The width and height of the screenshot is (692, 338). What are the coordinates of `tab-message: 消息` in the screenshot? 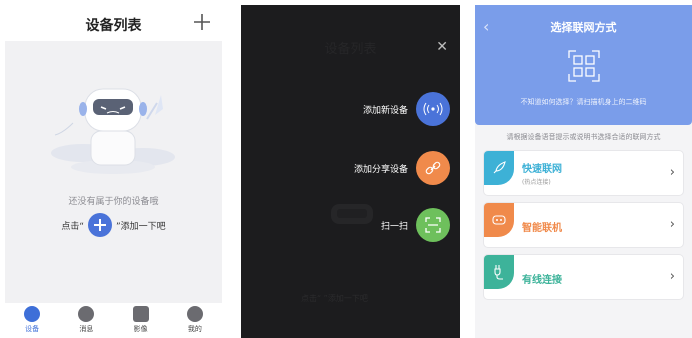 It's located at (86, 320).